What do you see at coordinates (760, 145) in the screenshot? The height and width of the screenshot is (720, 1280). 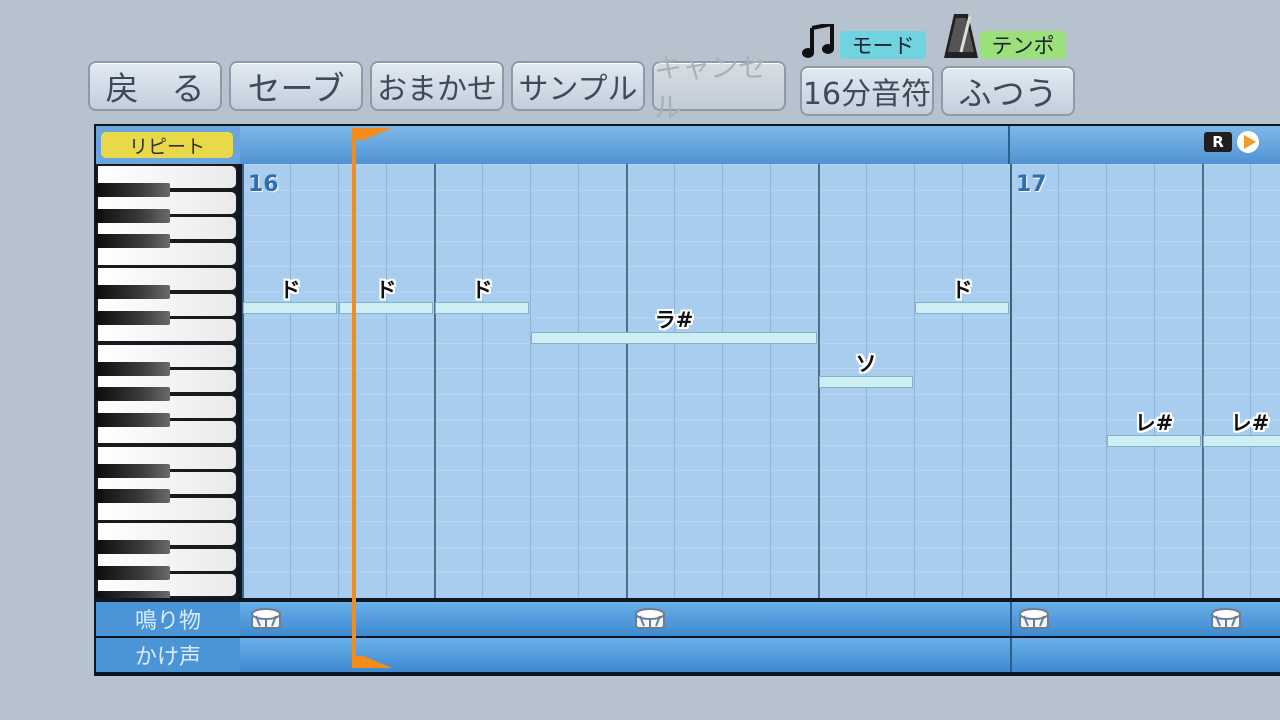 I see `timeline-header: R` at bounding box center [760, 145].